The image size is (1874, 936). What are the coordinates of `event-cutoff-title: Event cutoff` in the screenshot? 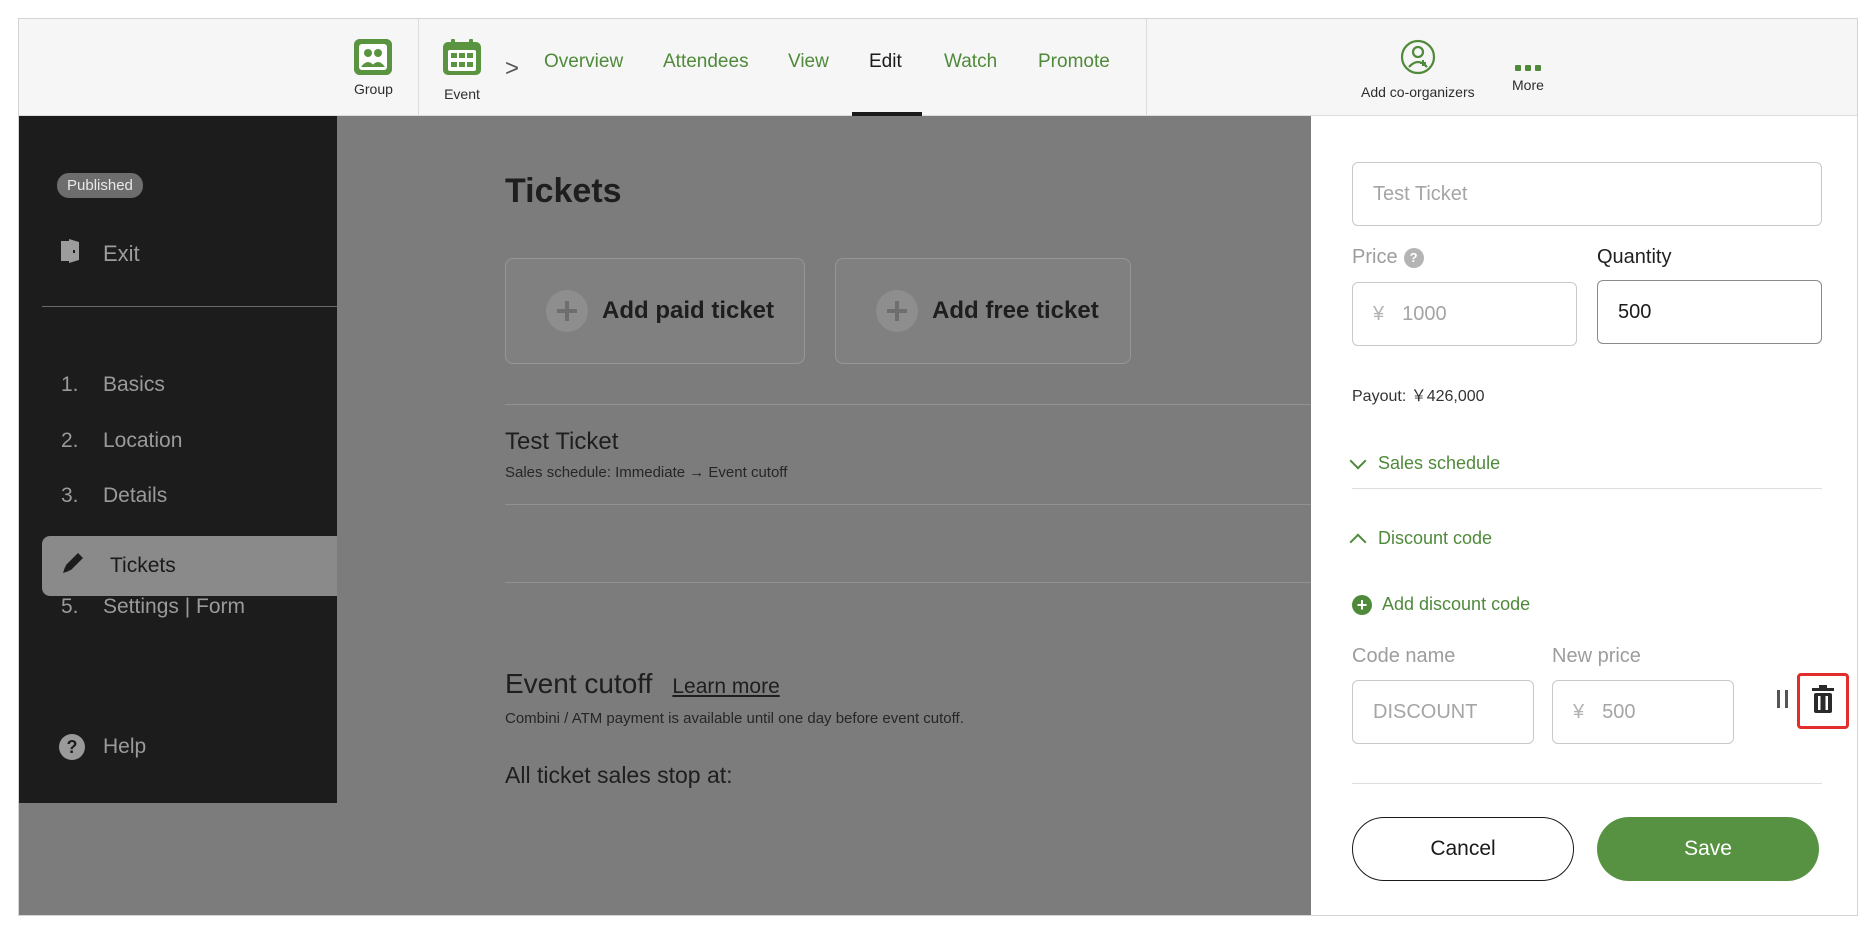 It's located at (579, 683).